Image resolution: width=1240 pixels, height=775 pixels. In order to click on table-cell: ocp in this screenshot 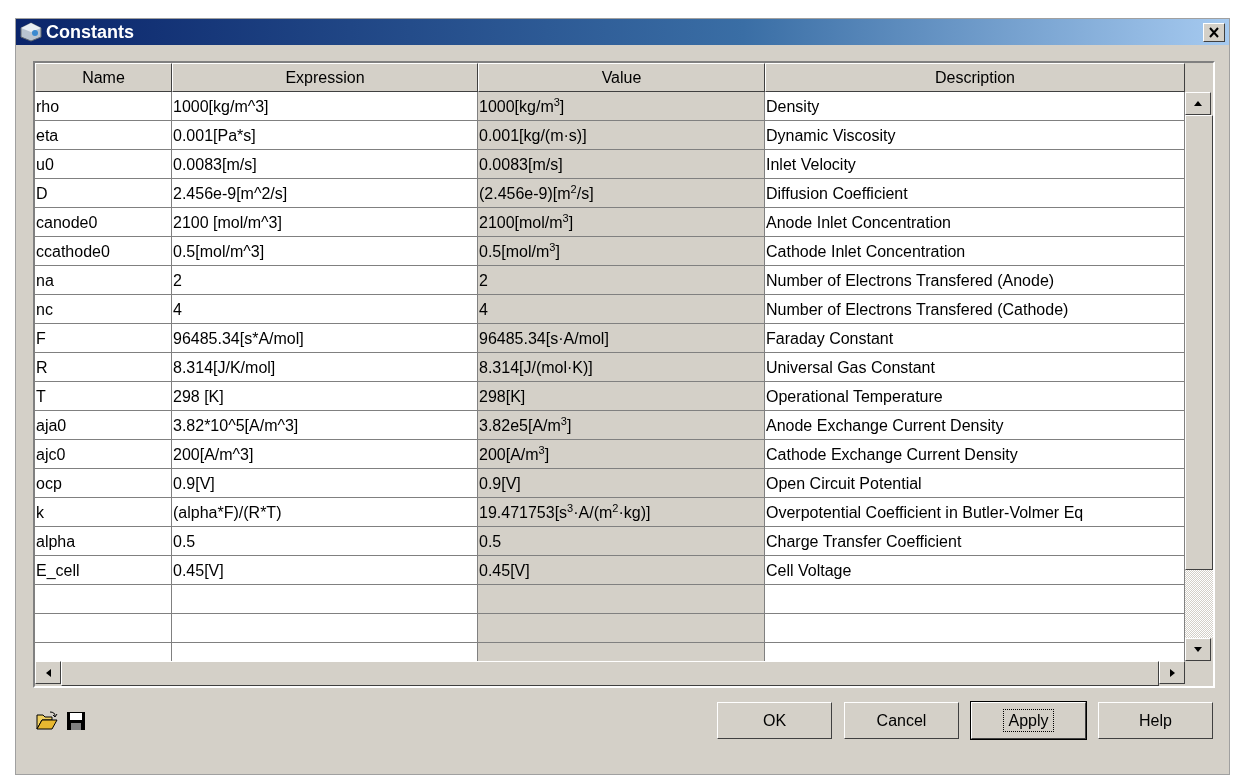, I will do `click(103, 483)`.